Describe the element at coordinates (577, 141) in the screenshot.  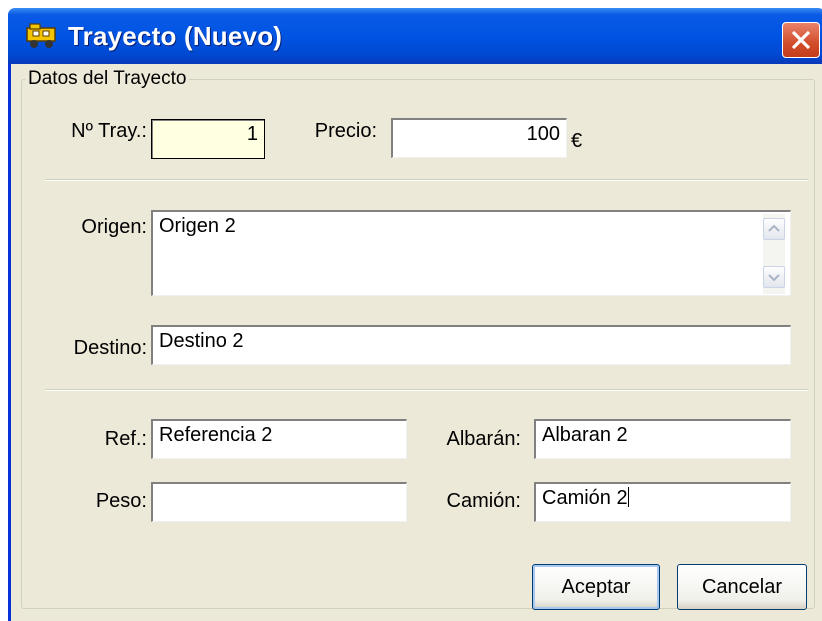
I see `currency-unit: €` at that location.